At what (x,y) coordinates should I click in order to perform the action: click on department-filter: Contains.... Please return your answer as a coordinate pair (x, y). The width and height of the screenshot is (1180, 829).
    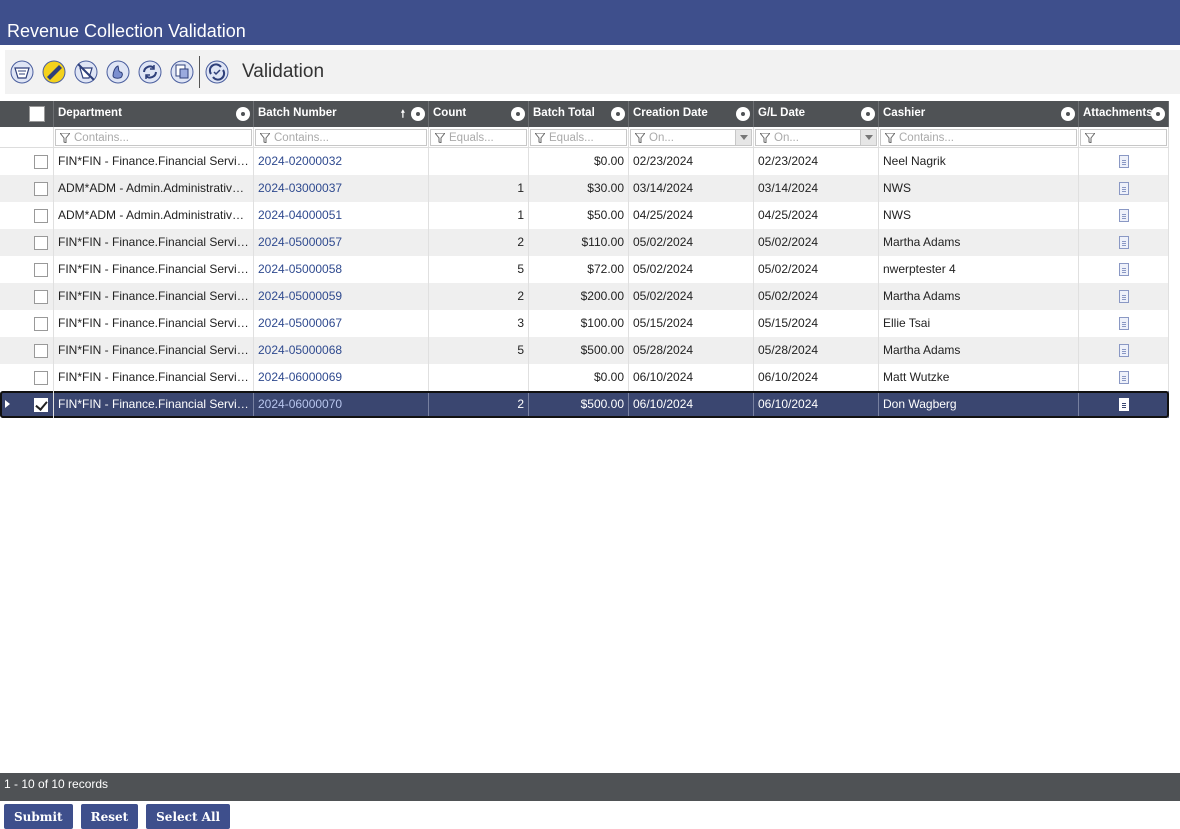
    Looking at the image, I should click on (154, 137).